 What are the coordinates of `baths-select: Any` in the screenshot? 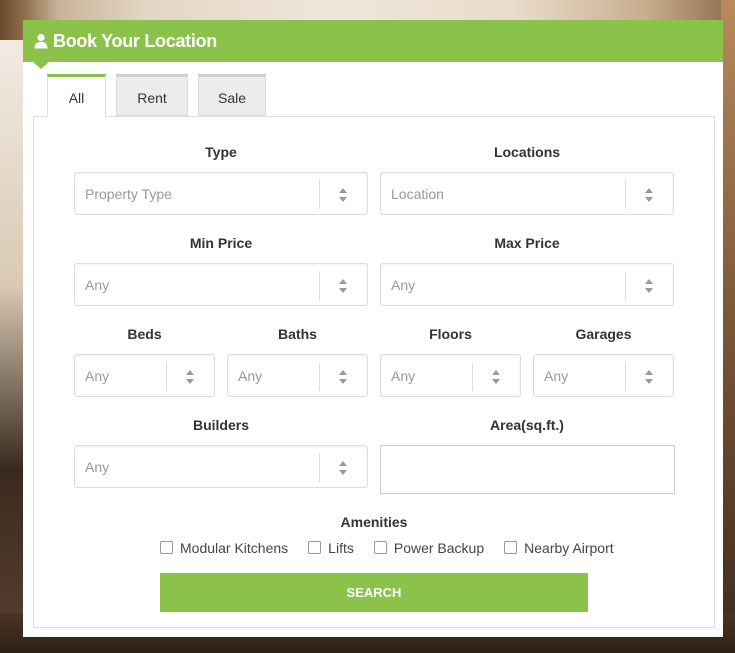 It's located at (297, 375).